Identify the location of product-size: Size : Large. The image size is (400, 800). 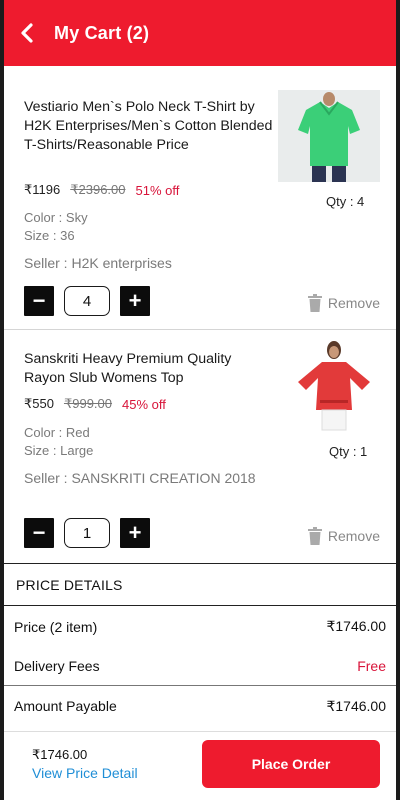
(59, 450).